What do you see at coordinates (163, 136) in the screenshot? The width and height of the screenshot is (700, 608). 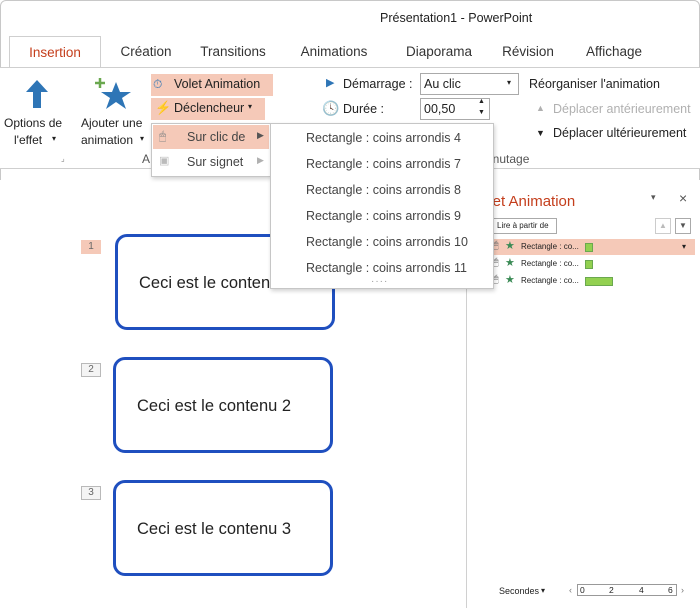 I see `mouse-click-icon: 🖱` at bounding box center [163, 136].